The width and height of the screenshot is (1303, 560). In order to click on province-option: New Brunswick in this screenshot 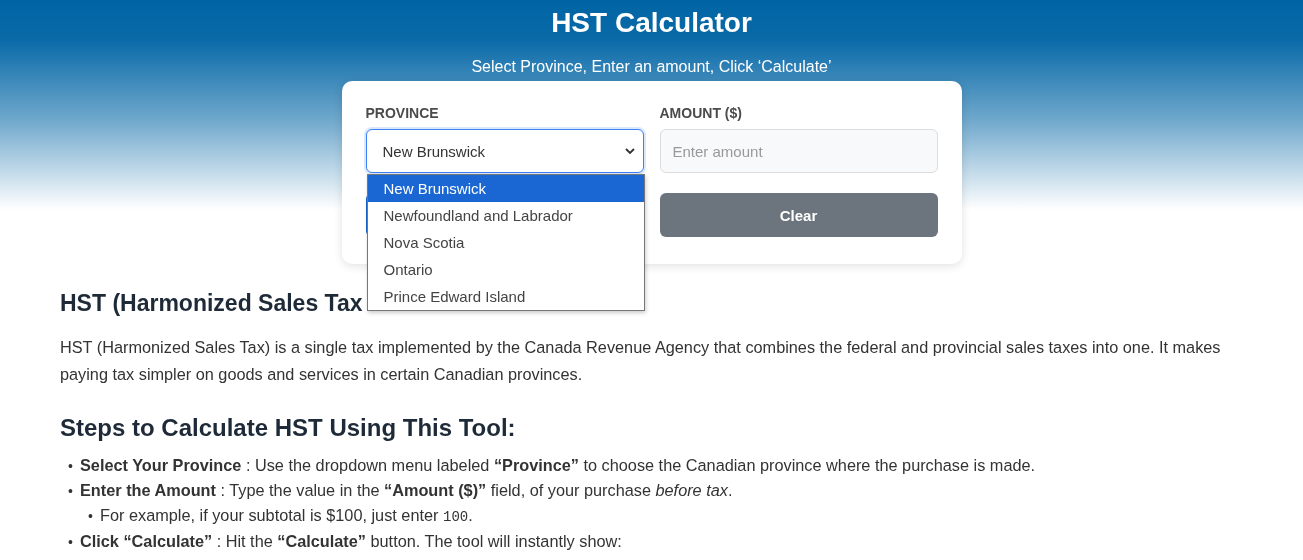, I will do `click(505, 188)`.